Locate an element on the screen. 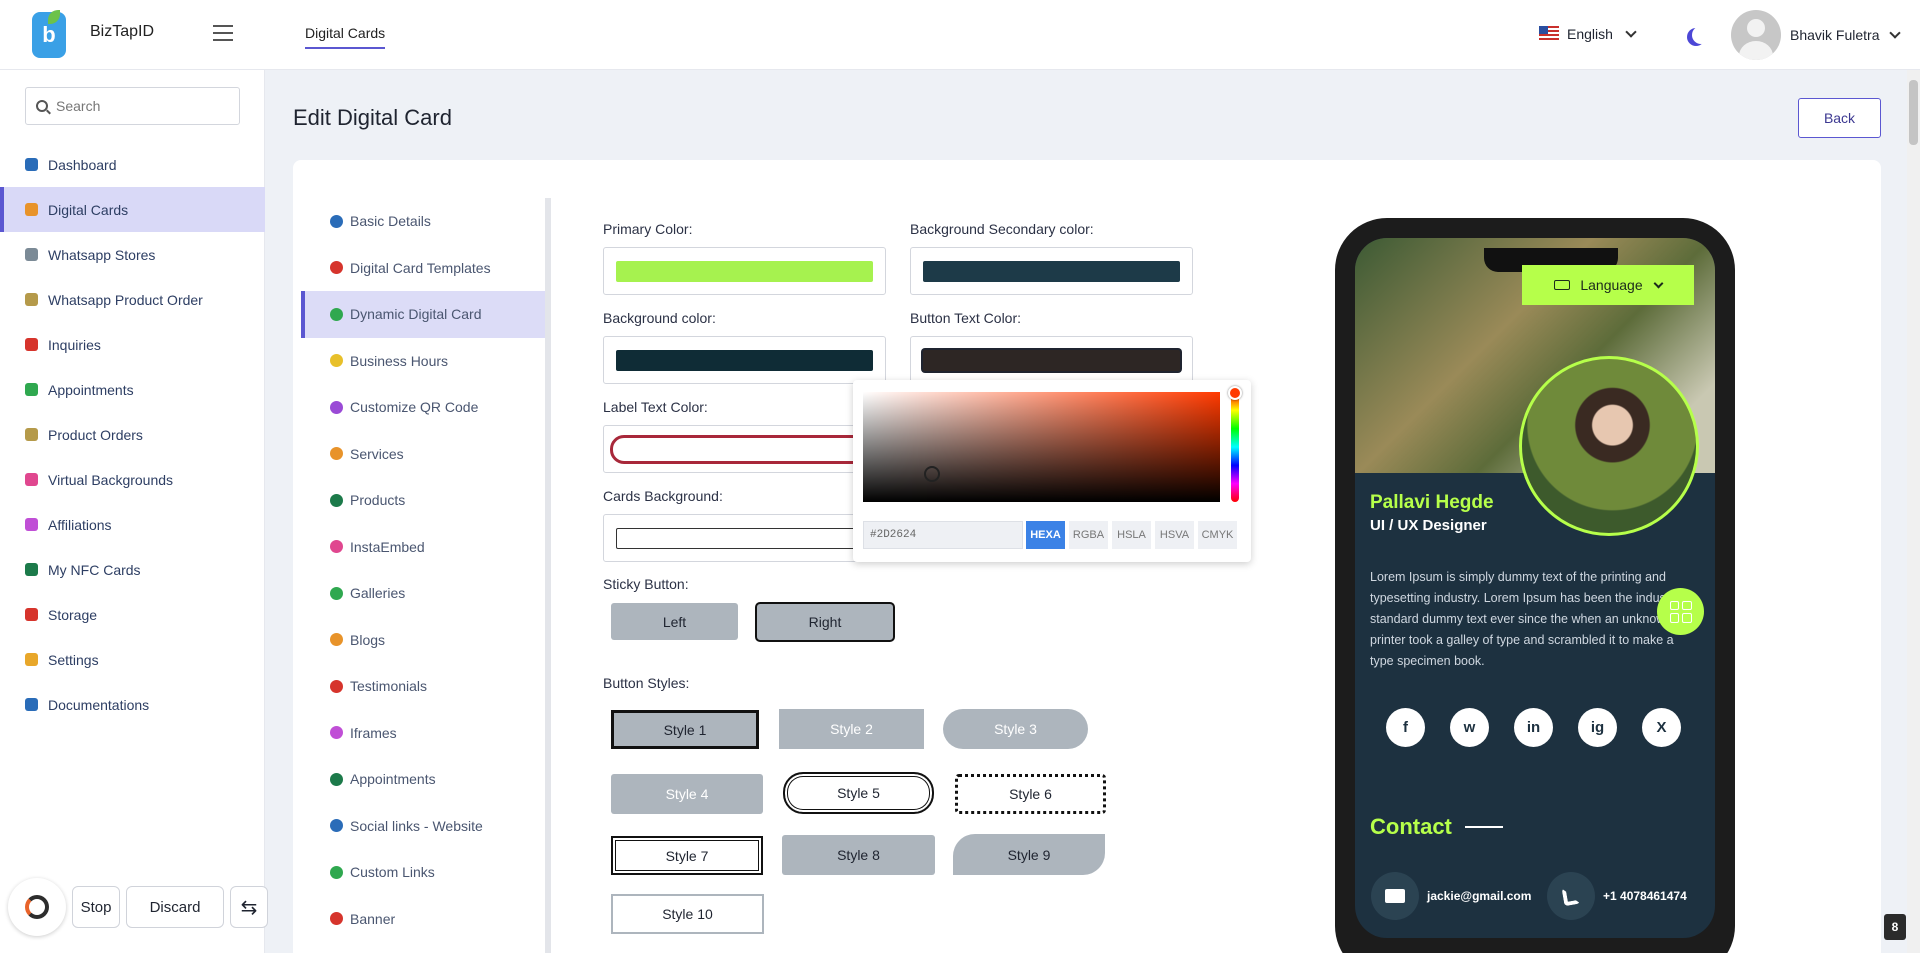  hue-handle is located at coordinates (1235, 393).